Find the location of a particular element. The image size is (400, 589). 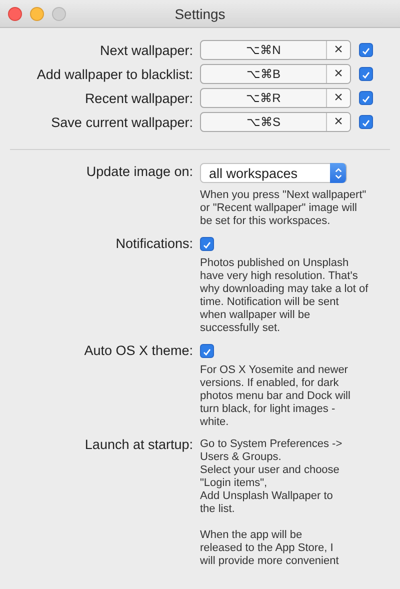

option-label: Launch at startup: is located at coordinates (138, 445).